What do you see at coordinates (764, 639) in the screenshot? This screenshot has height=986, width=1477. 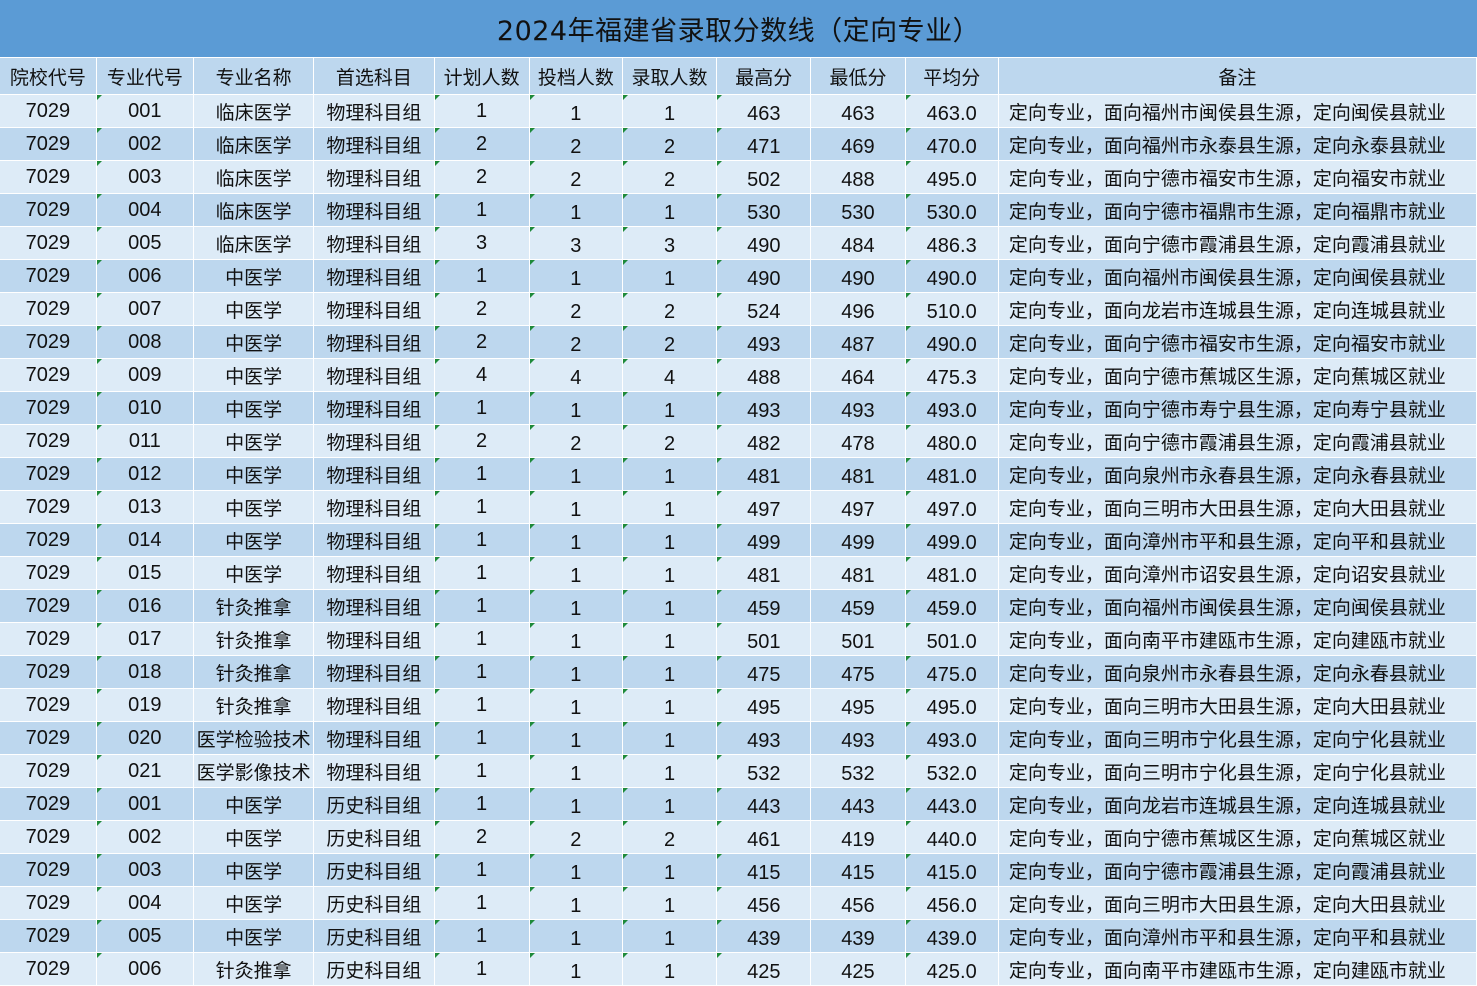 I see `max-score-cell: 501` at bounding box center [764, 639].